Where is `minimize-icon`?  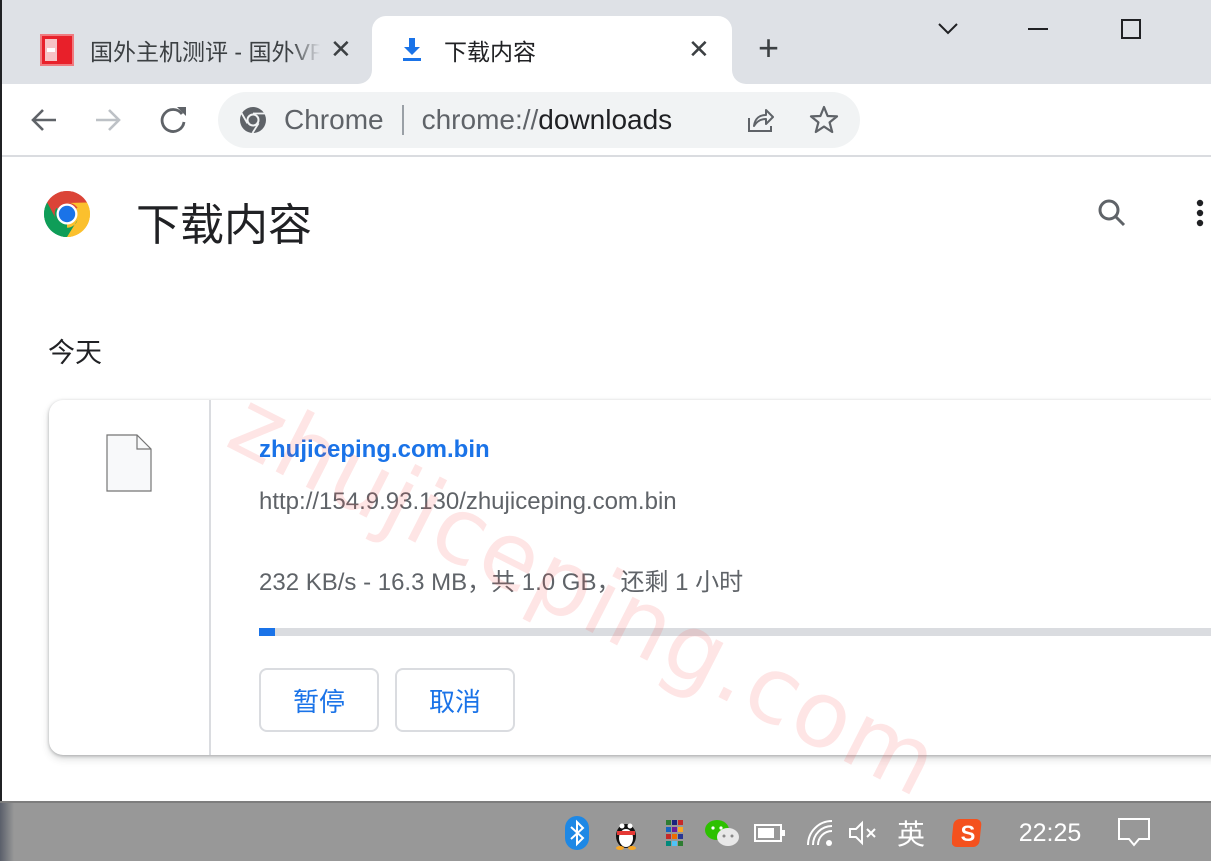
minimize-icon is located at coordinates (1038, 30).